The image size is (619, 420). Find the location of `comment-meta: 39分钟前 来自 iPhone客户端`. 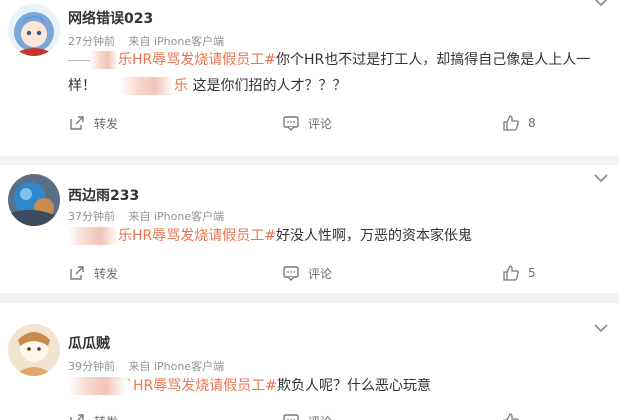

comment-meta: 39分钟前 来自 iPhone客户端 is located at coordinates (151, 366).